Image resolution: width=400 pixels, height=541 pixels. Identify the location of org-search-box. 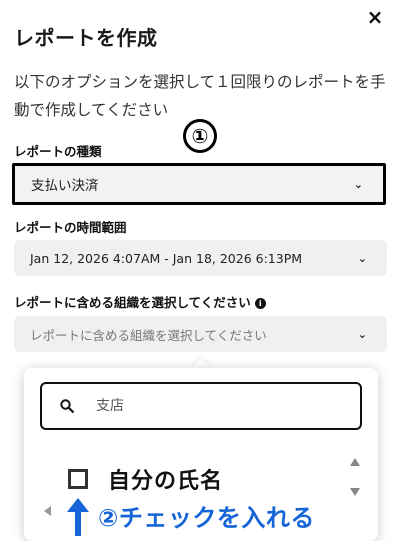
(201, 406).